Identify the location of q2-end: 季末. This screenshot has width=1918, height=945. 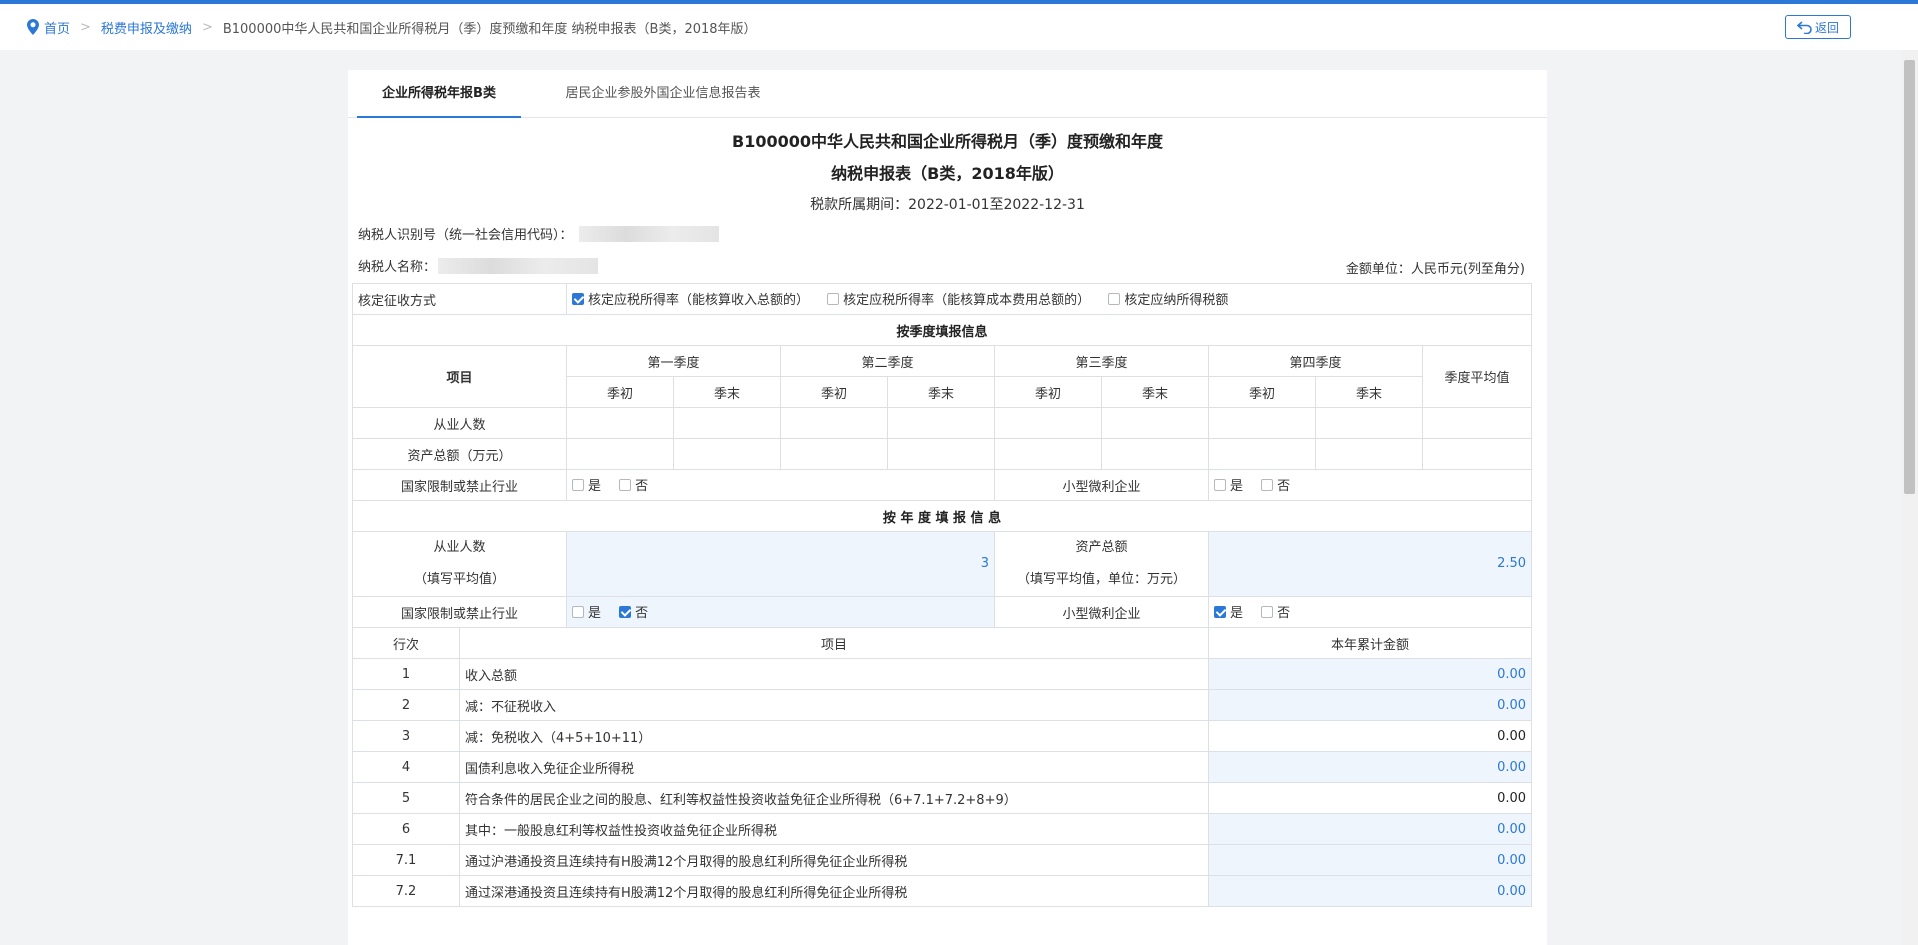
(941, 392).